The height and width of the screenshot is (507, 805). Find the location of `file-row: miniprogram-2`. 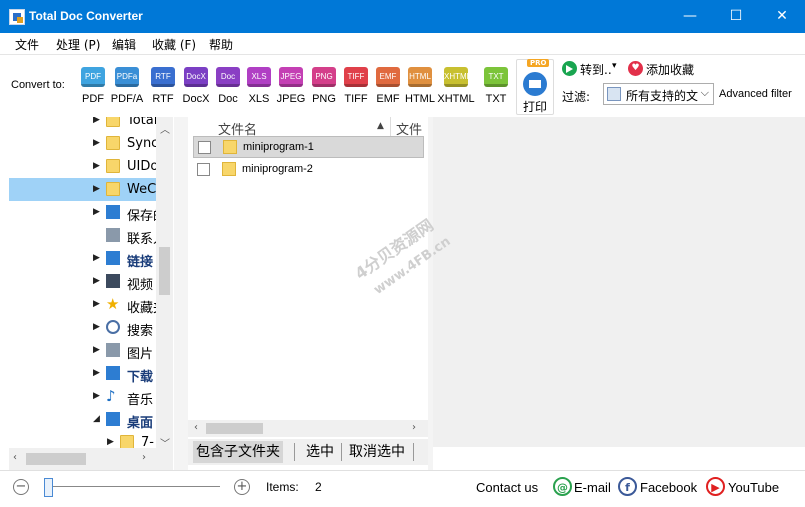

file-row: miniprogram-2 is located at coordinates (308, 170).